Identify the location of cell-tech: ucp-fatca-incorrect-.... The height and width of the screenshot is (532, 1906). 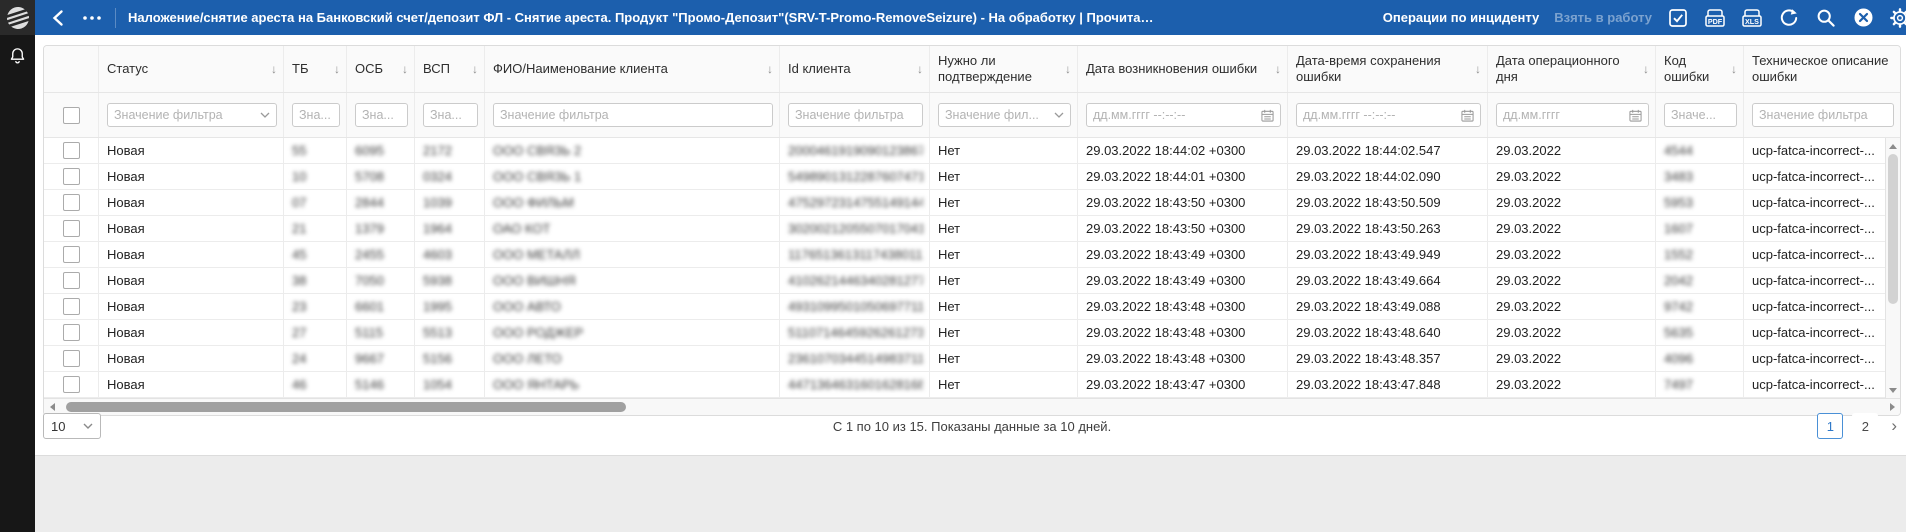
(1814, 358).